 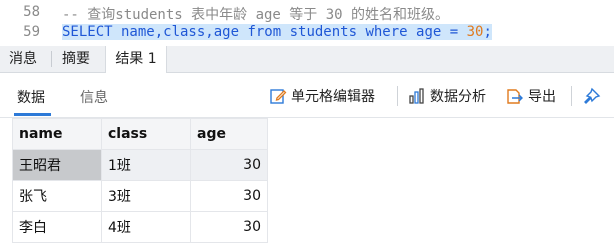 I want to click on export-icon, so click(x=515, y=96).